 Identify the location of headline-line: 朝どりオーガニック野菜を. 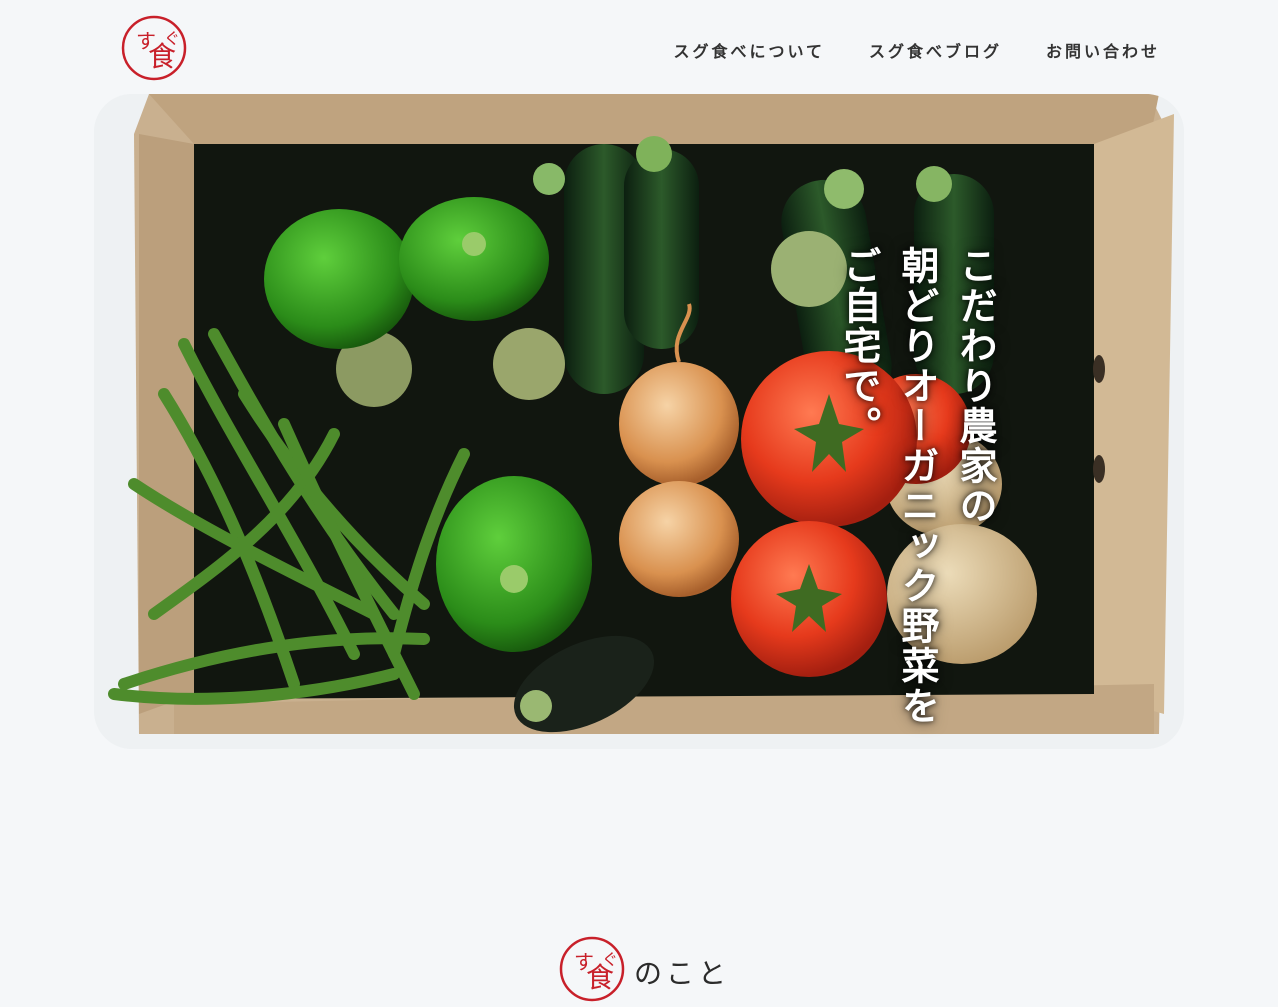
(917, 486).